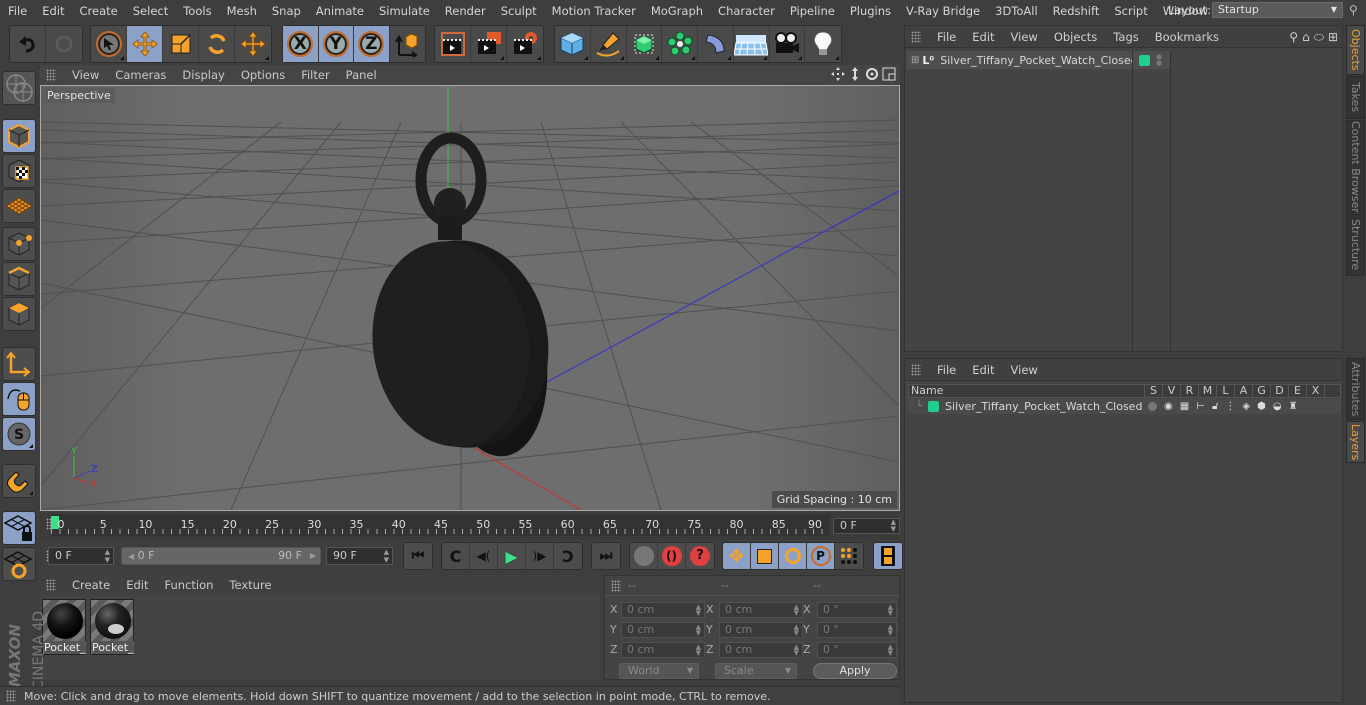  Describe the element at coordinates (752, 44) in the screenshot. I see `floor-button` at that location.